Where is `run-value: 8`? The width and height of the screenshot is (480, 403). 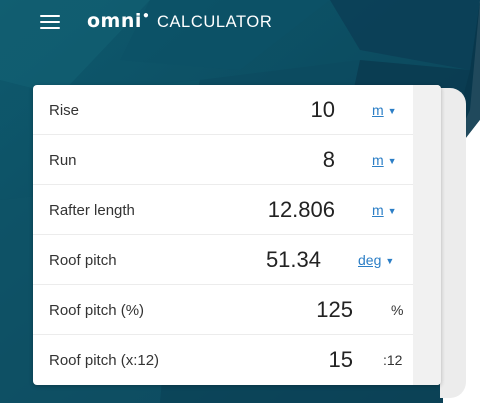
run-value: 8 is located at coordinates (329, 160).